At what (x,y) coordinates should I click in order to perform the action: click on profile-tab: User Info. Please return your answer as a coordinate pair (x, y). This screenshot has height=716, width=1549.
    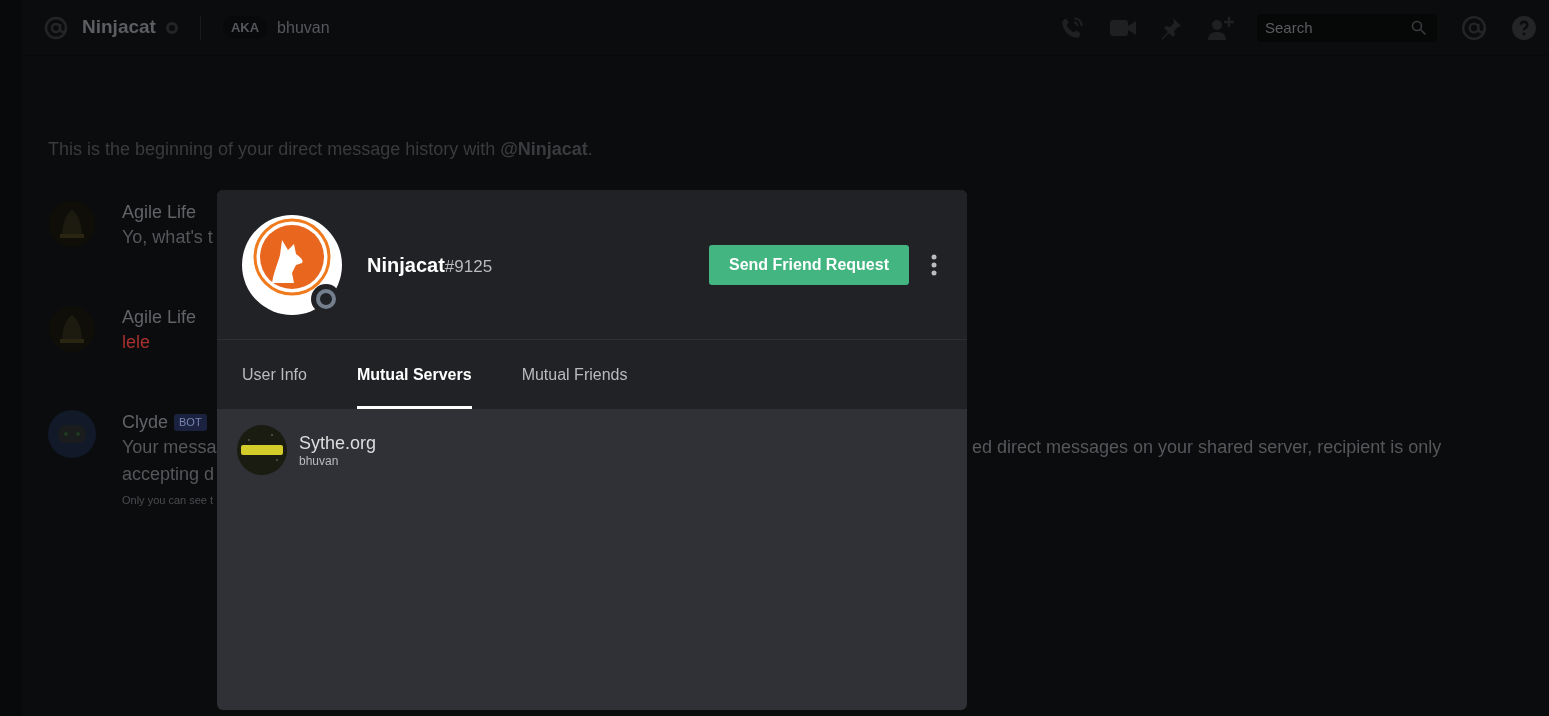
    Looking at the image, I should click on (274, 374).